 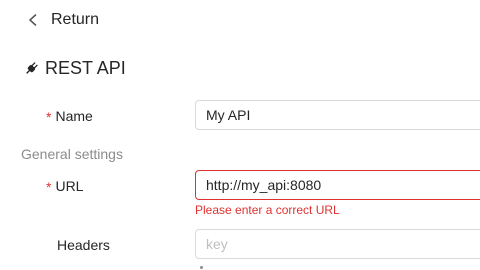 I want to click on url-label-text: URL, so click(x=69, y=186).